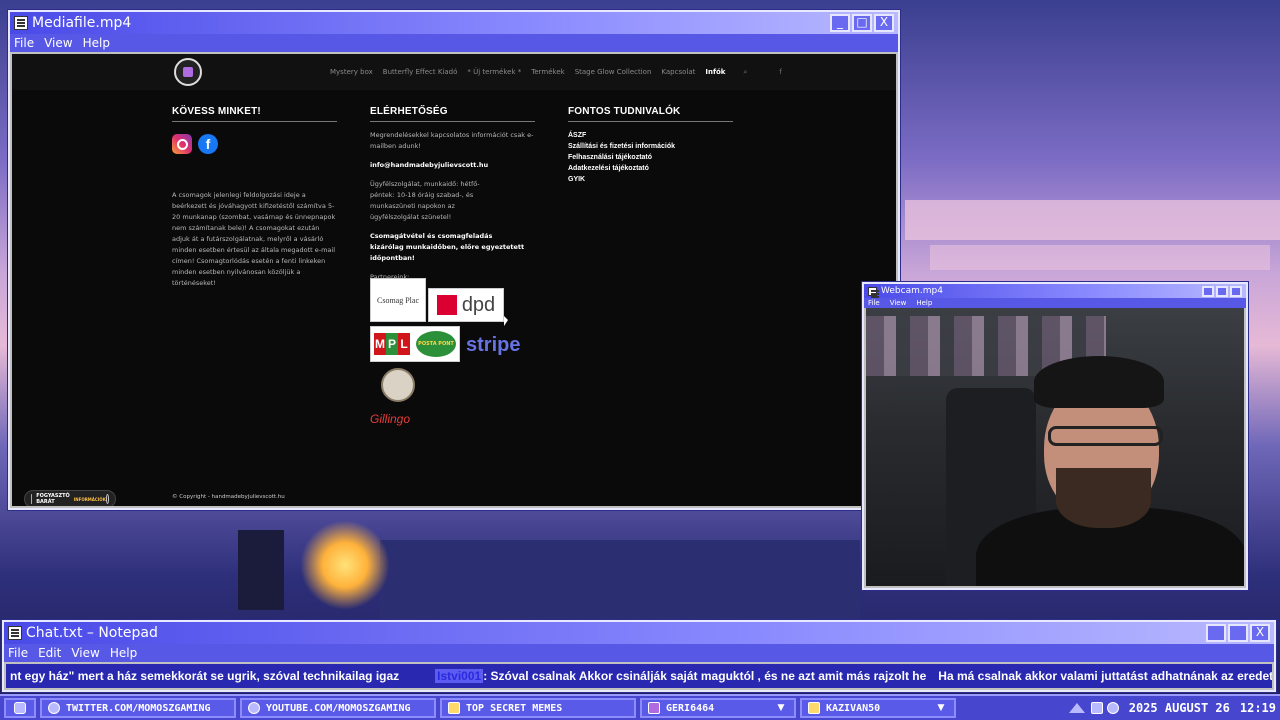 The image size is (1280, 720). What do you see at coordinates (82, 23) in the screenshot?
I see `media-title: Mediafile.mp4` at bounding box center [82, 23].